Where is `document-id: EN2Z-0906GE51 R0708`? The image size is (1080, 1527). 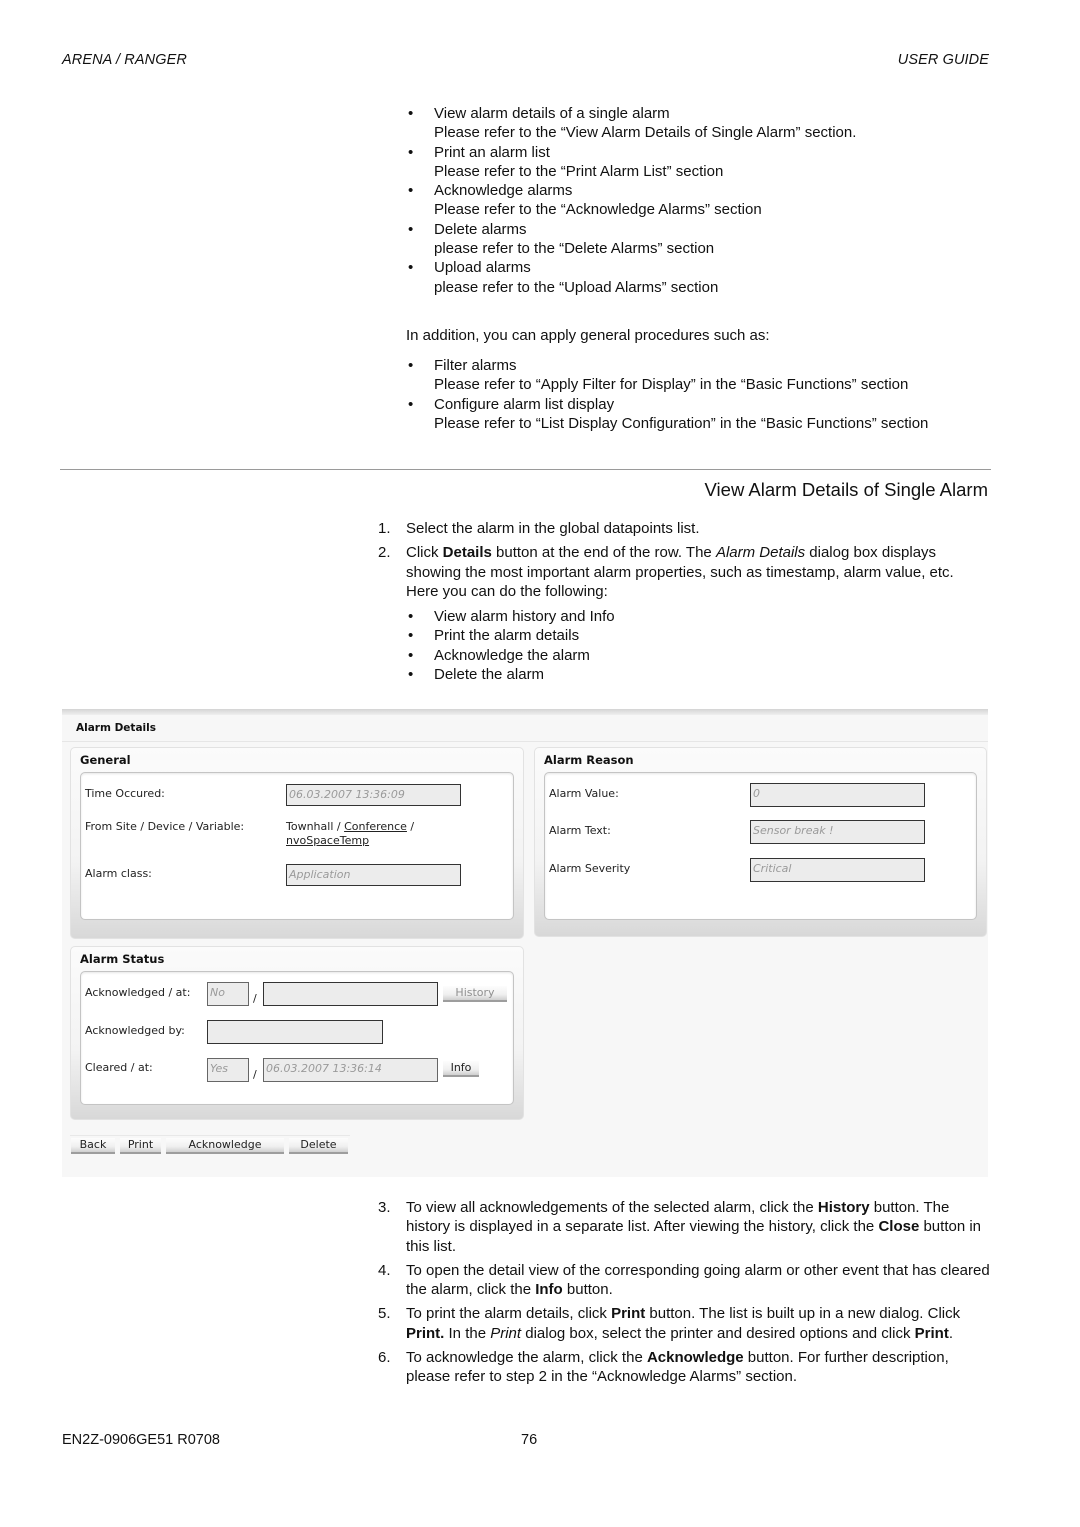
document-id: EN2Z-0906GE51 R0708 is located at coordinates (141, 1440).